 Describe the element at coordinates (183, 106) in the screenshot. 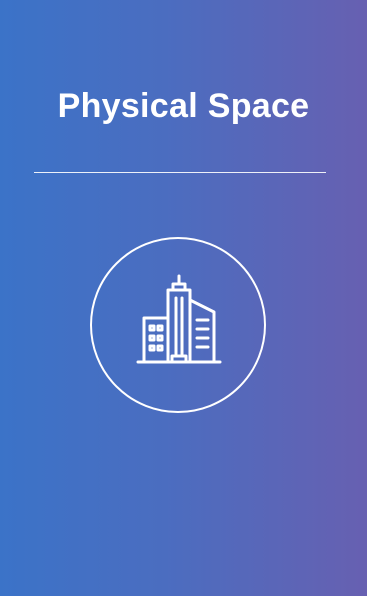

I see `card-title: Physical Space` at that location.